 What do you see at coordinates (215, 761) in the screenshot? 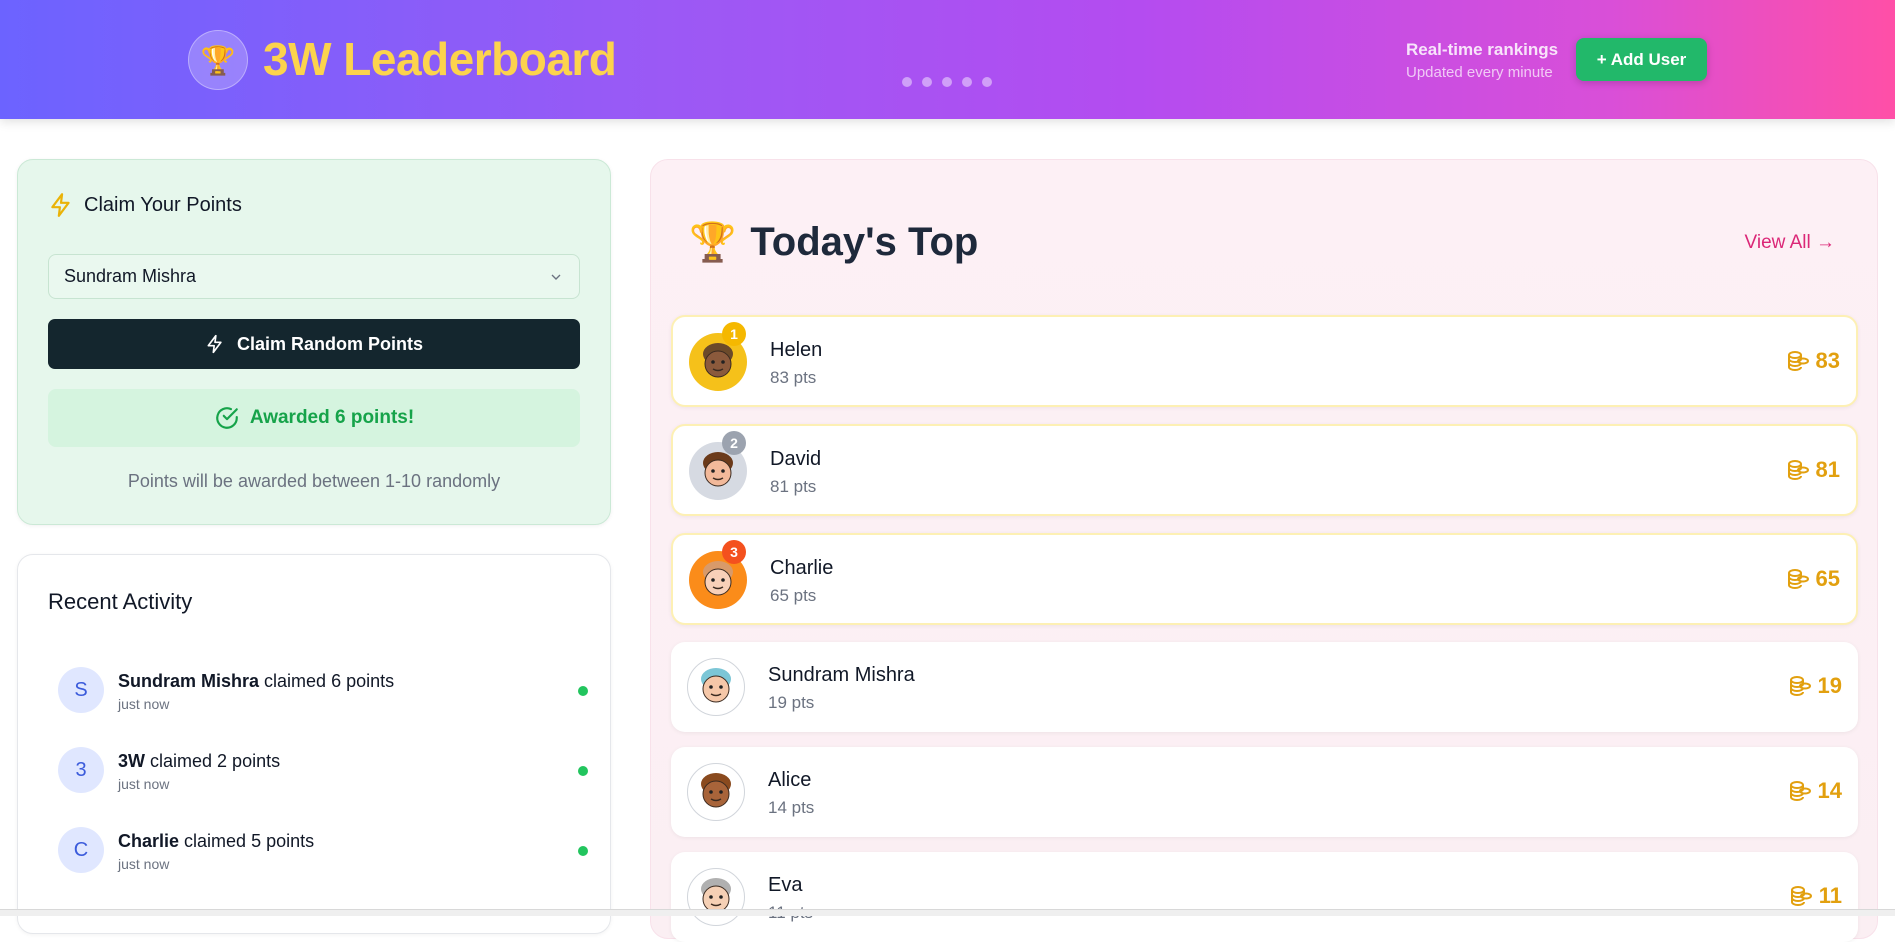
I see `activity-action: claimed 2 points` at bounding box center [215, 761].